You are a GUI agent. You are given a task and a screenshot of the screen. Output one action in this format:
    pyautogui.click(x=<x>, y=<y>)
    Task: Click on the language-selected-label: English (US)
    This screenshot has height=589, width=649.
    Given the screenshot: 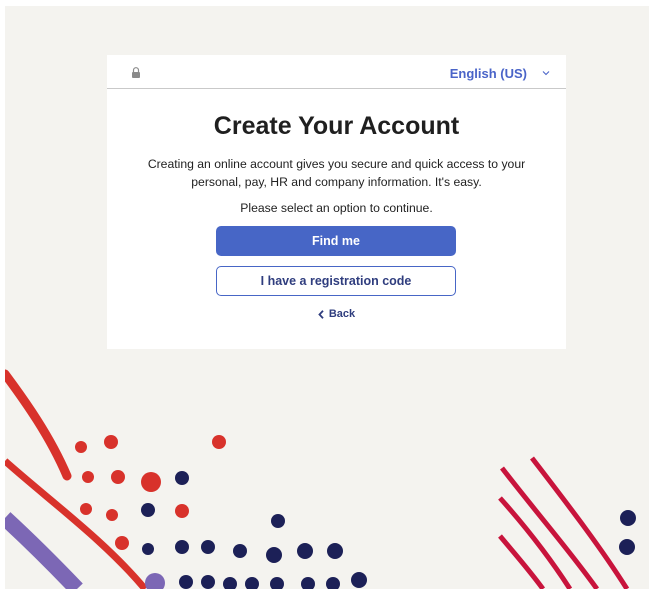 What is the action you would take?
    pyautogui.click(x=488, y=73)
    